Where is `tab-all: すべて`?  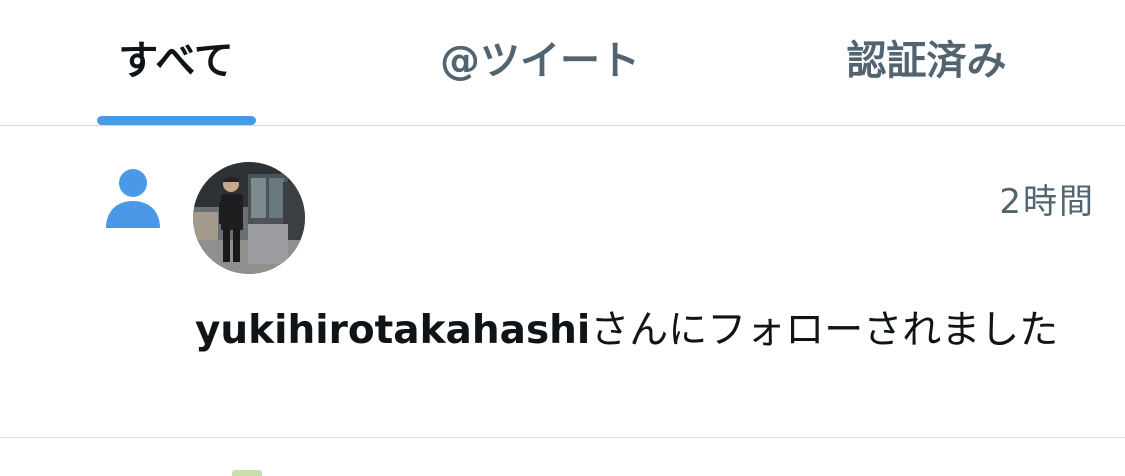 tab-all: すべて is located at coordinates (176, 62).